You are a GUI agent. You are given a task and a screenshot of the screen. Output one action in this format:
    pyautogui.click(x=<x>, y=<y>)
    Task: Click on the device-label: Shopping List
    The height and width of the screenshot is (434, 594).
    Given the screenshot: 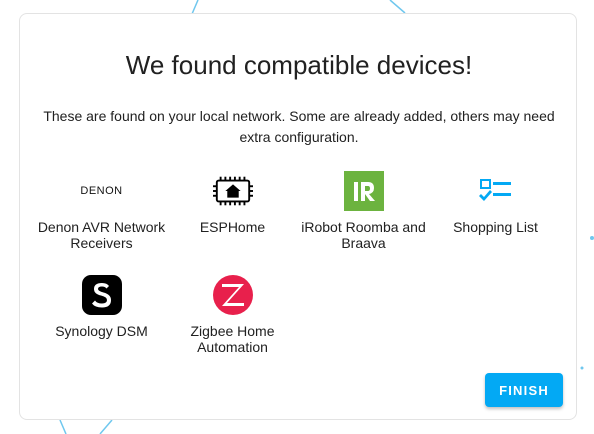 What is the action you would take?
    pyautogui.click(x=495, y=227)
    